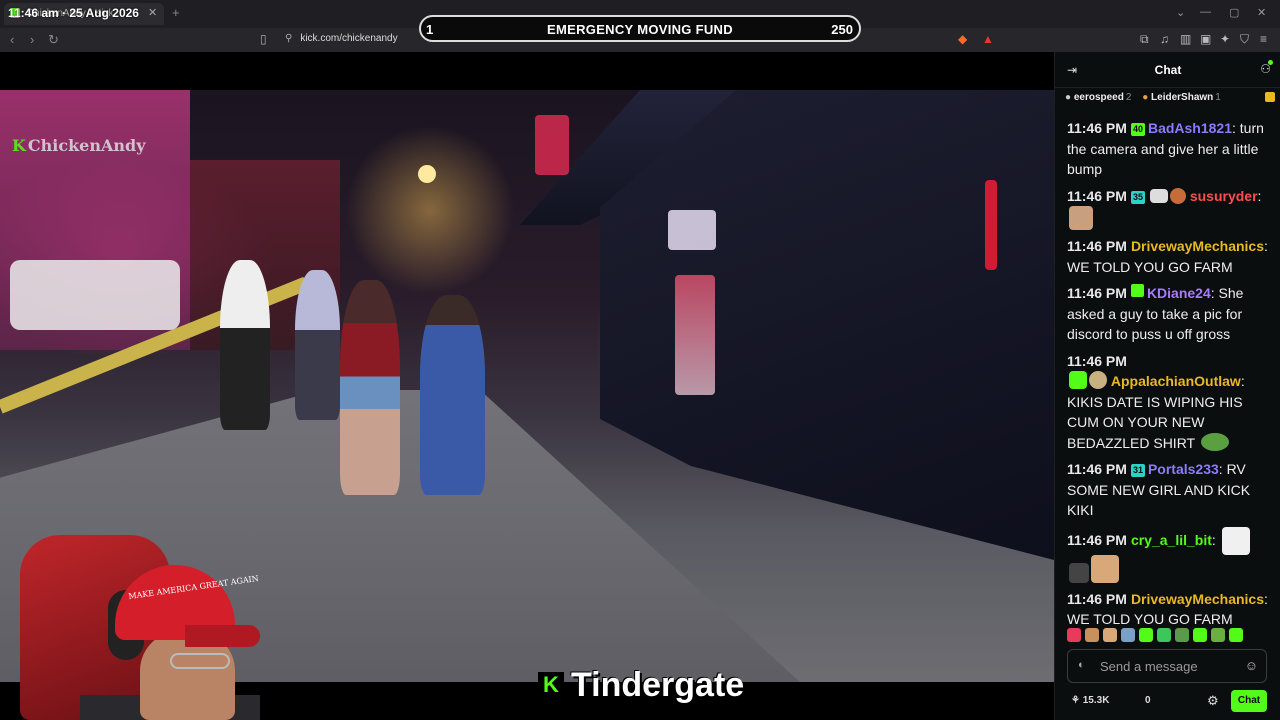 This screenshot has width=1280, height=720. Describe the element at coordinates (842, 29) in the screenshot. I see `fund-goal-value: 250` at that location.